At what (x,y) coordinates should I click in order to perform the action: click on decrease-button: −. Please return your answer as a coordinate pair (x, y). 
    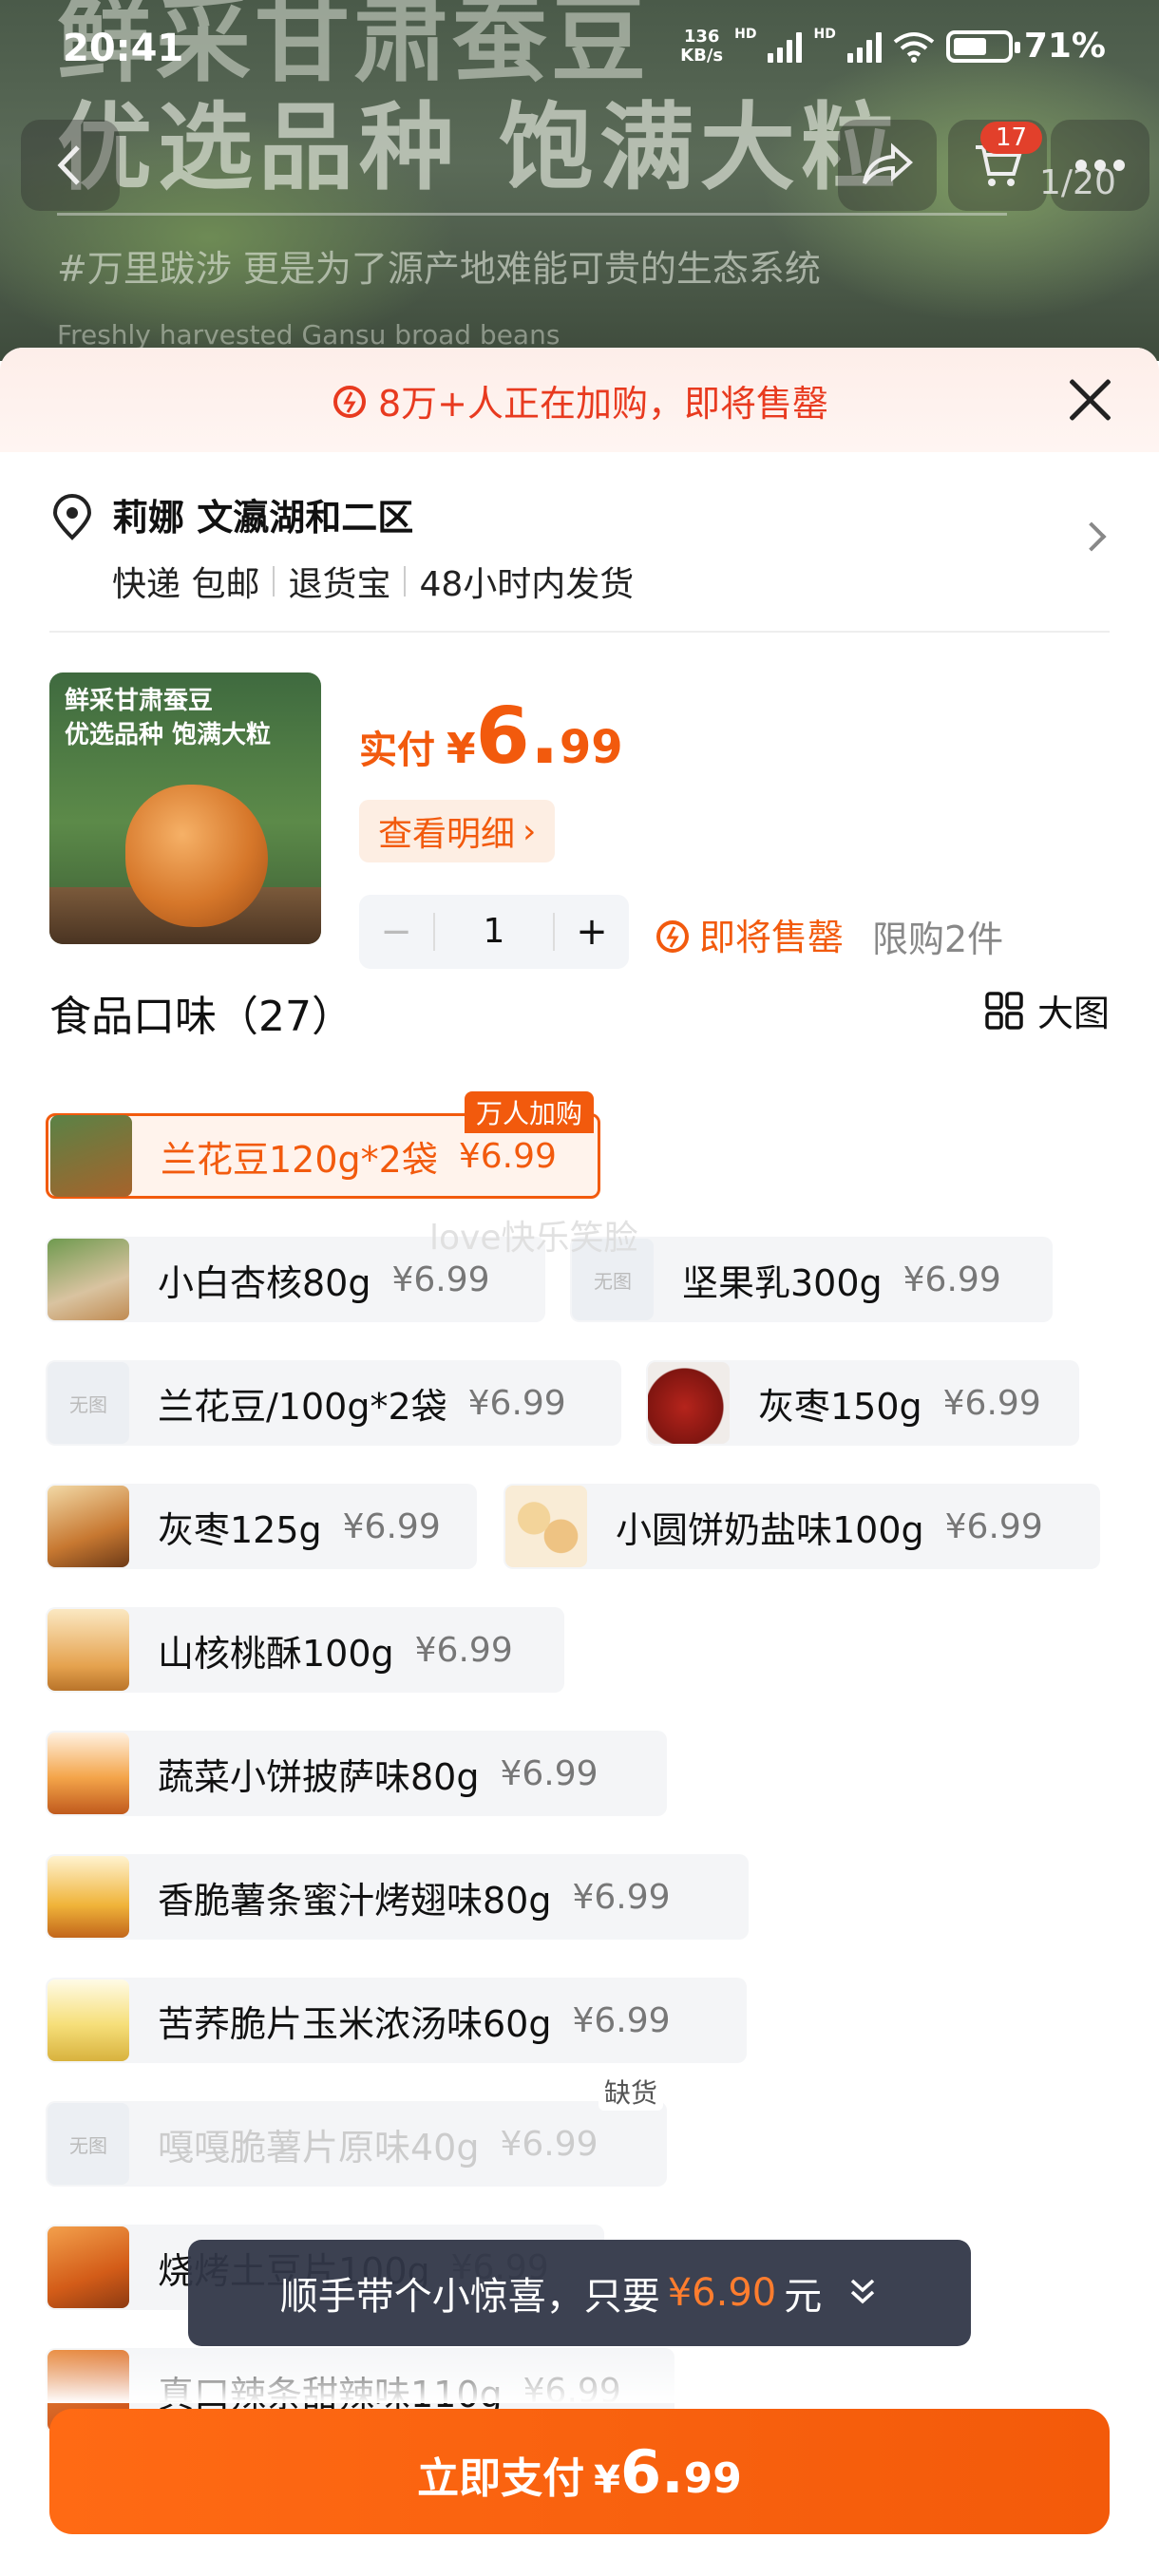
    Looking at the image, I should click on (396, 932).